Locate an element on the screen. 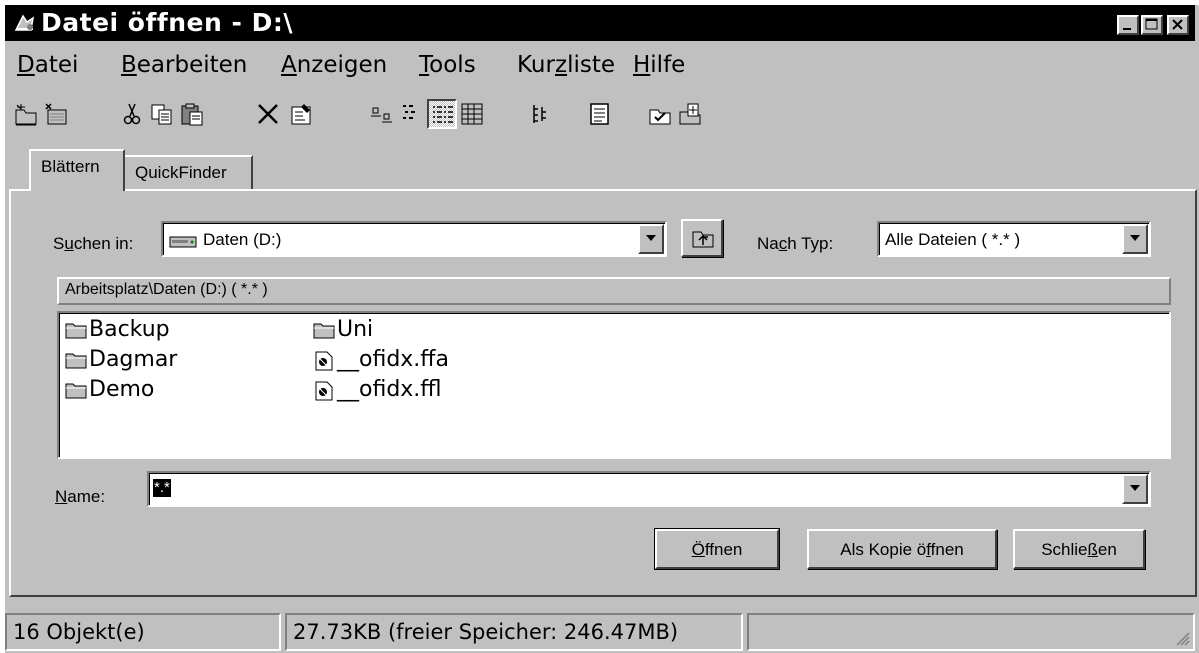  preview-icon is located at coordinates (599, 114).